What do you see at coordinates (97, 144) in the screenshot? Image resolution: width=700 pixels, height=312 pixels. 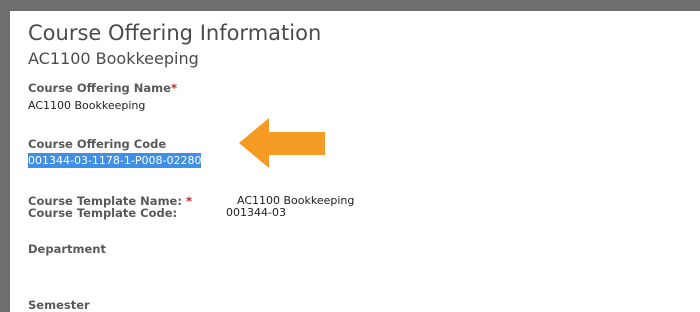 I see `offering-code-label: Course Offering Code` at bounding box center [97, 144].